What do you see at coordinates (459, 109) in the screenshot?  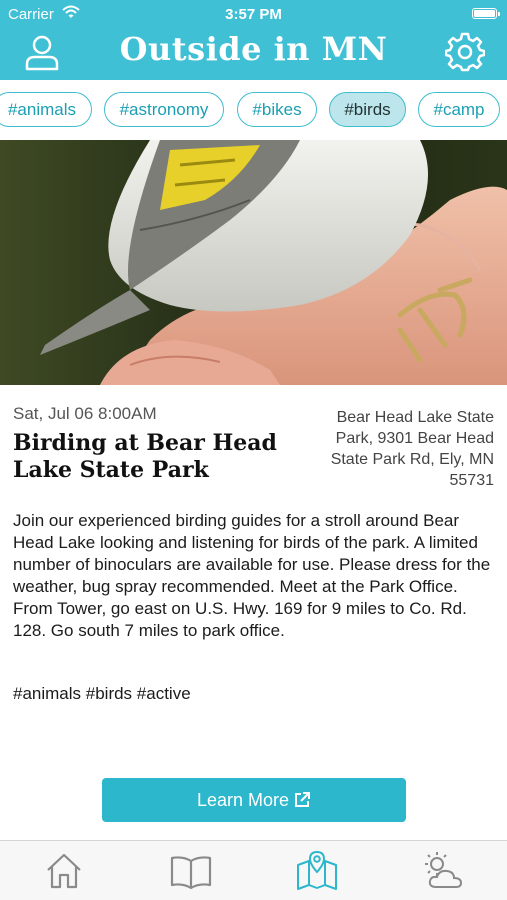 I see `tag-camp: #camp` at bounding box center [459, 109].